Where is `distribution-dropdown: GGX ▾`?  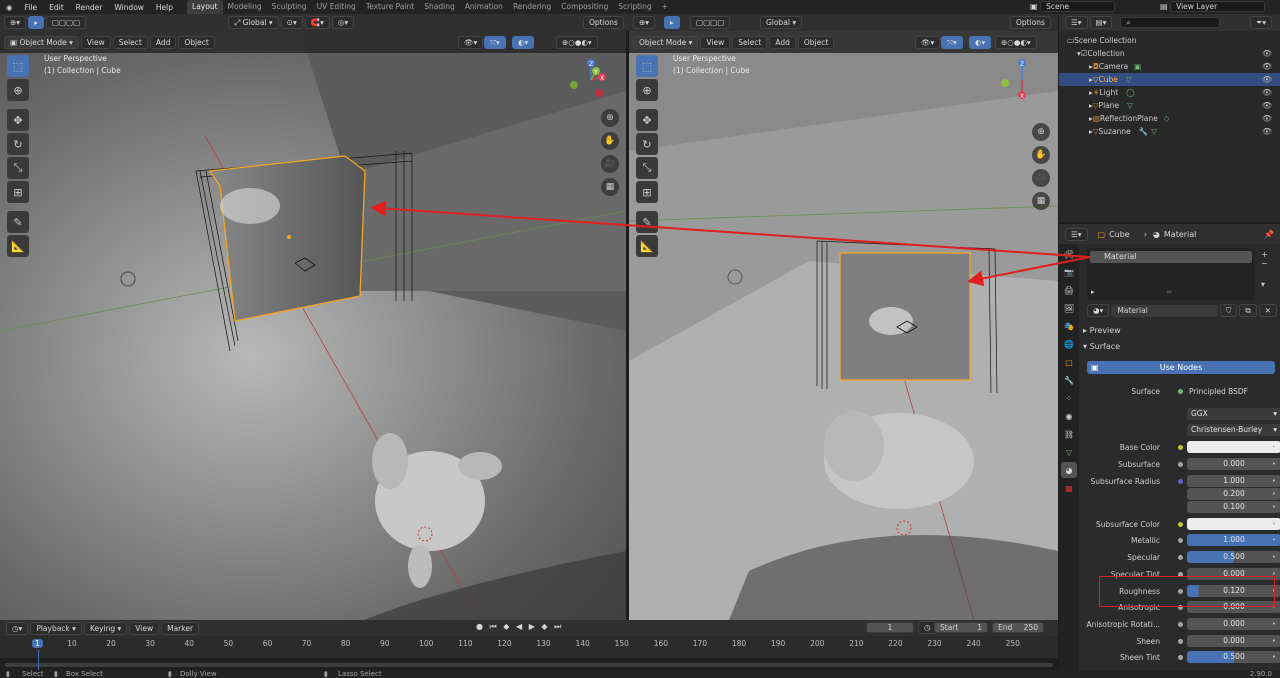
distribution-dropdown: GGX ▾ is located at coordinates (1233, 414).